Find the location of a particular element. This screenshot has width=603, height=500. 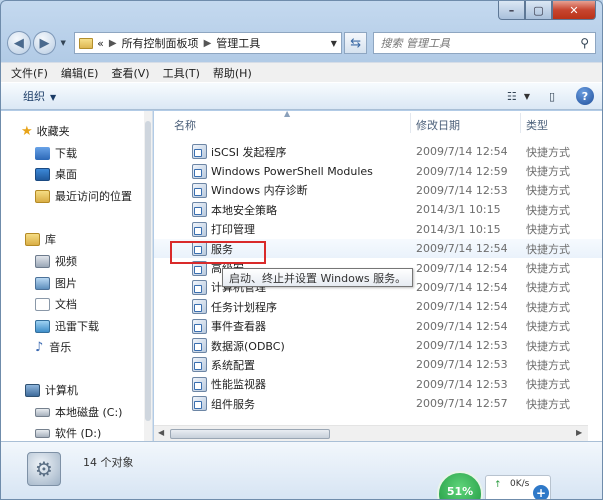

nav-scrollbar is located at coordinates (148, 276).